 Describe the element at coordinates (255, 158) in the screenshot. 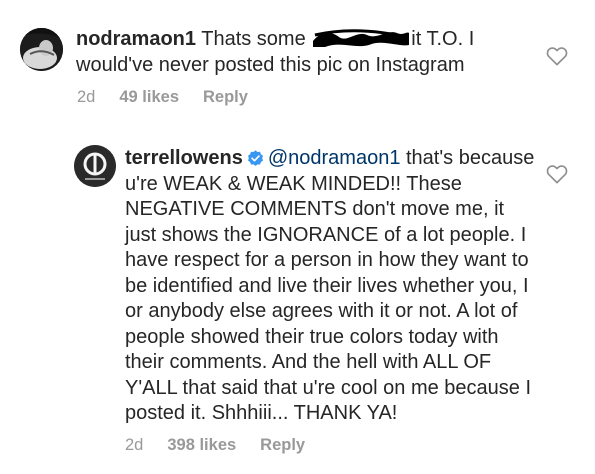

I see `verified-badge-icon` at that location.